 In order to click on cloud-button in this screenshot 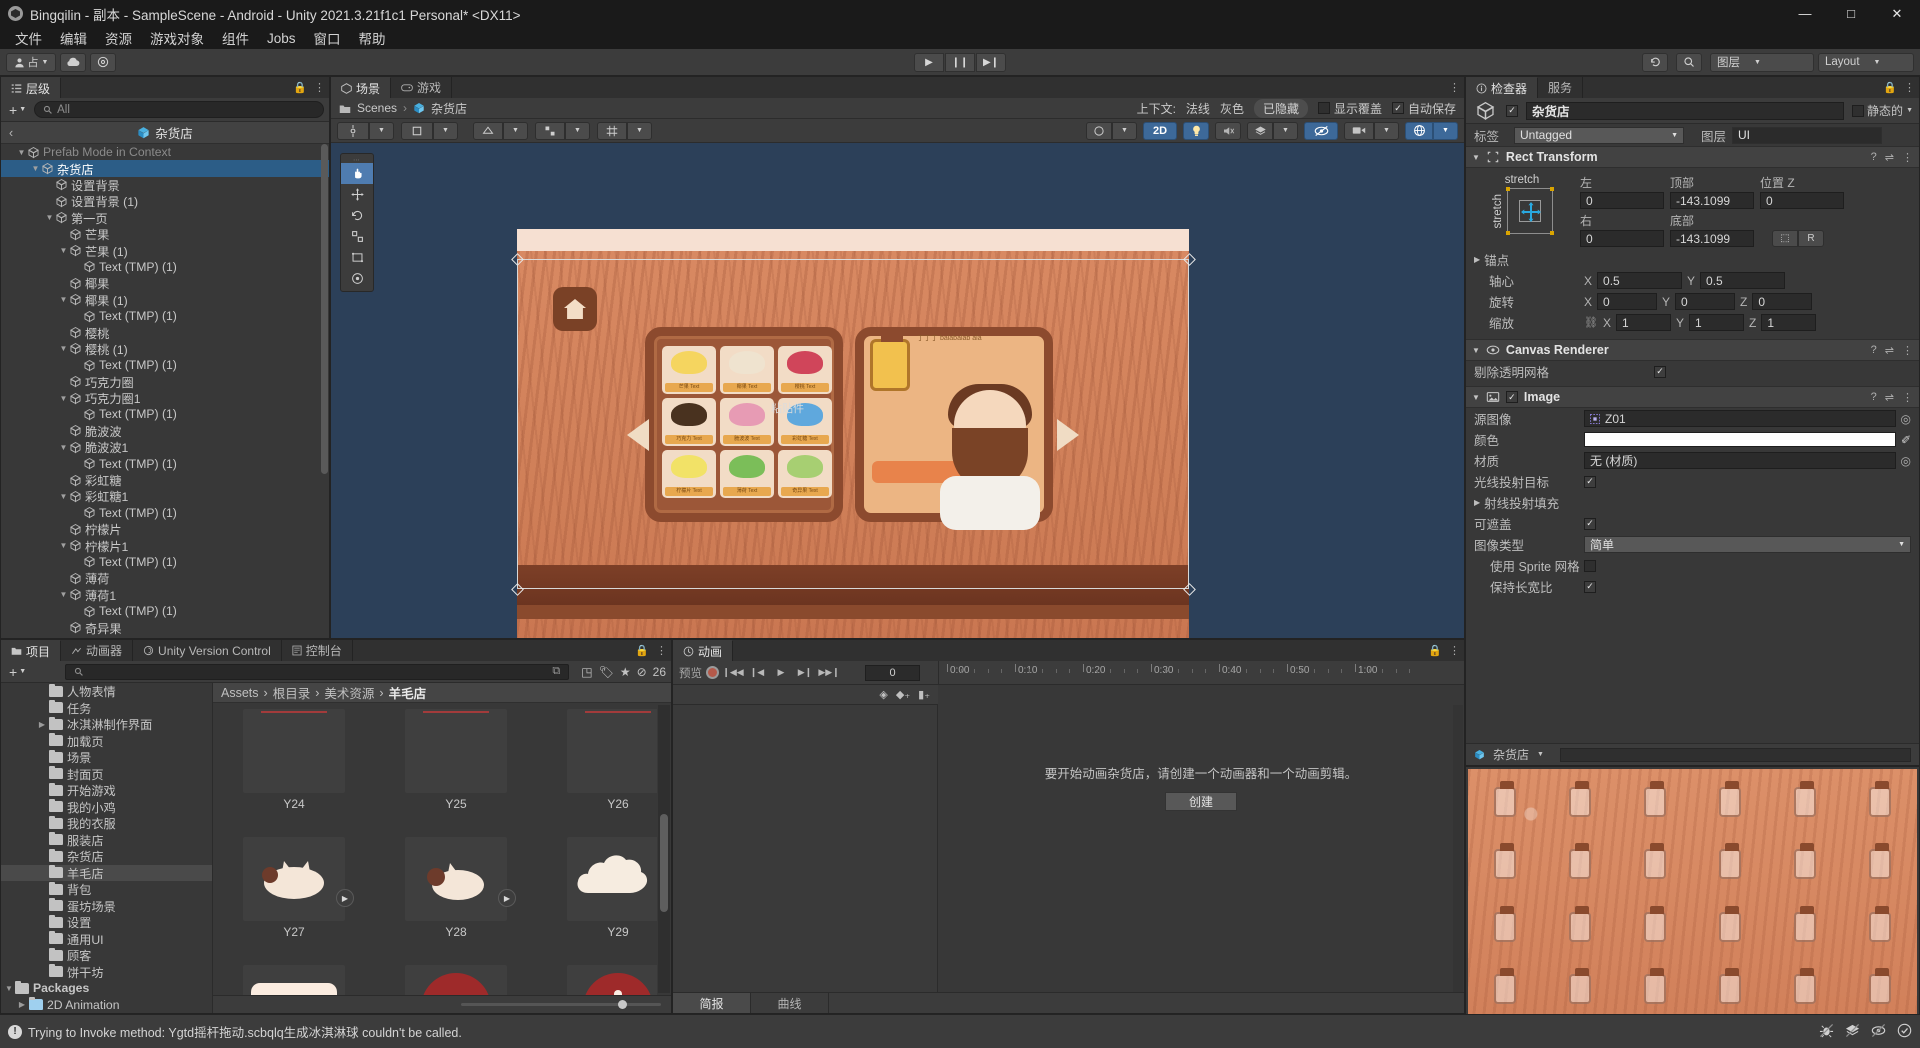, I will do `click(73, 62)`.